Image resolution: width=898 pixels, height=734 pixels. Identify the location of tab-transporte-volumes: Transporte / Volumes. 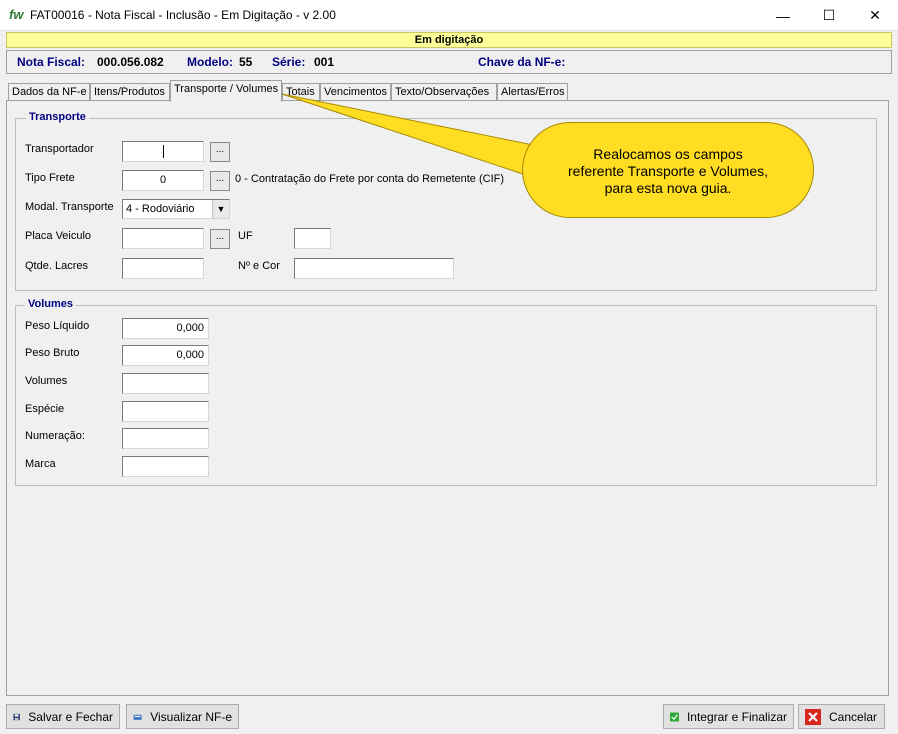
(226, 91).